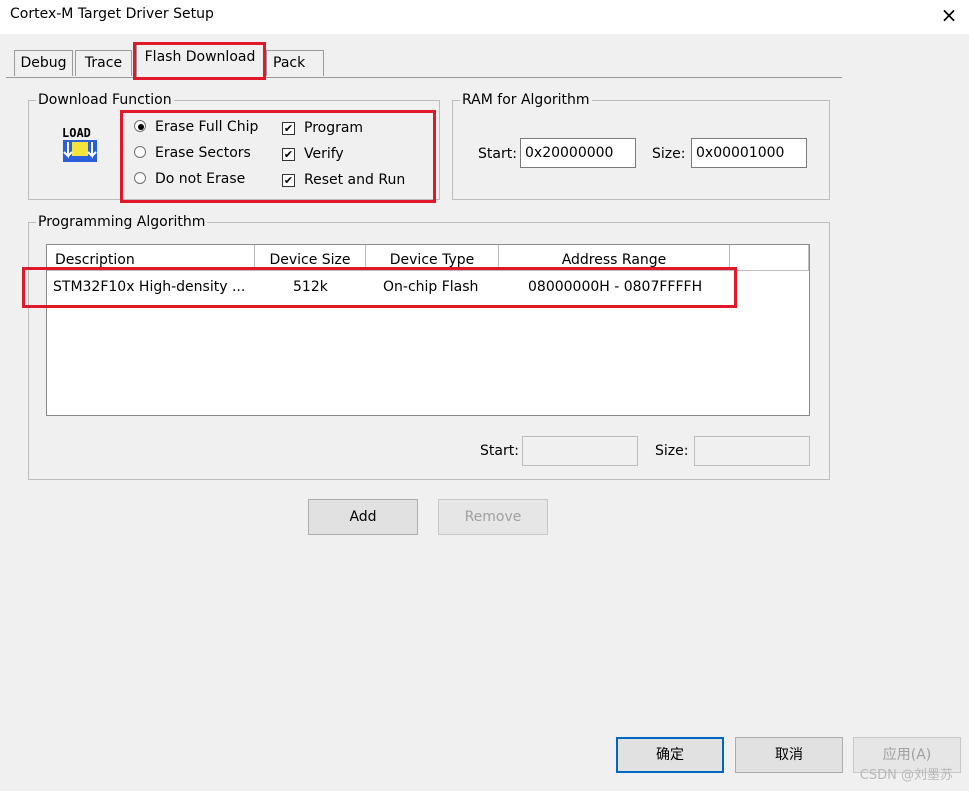 The height and width of the screenshot is (791, 969). Describe the element at coordinates (669, 154) in the screenshot. I see `ram-size-label: Size:` at that location.